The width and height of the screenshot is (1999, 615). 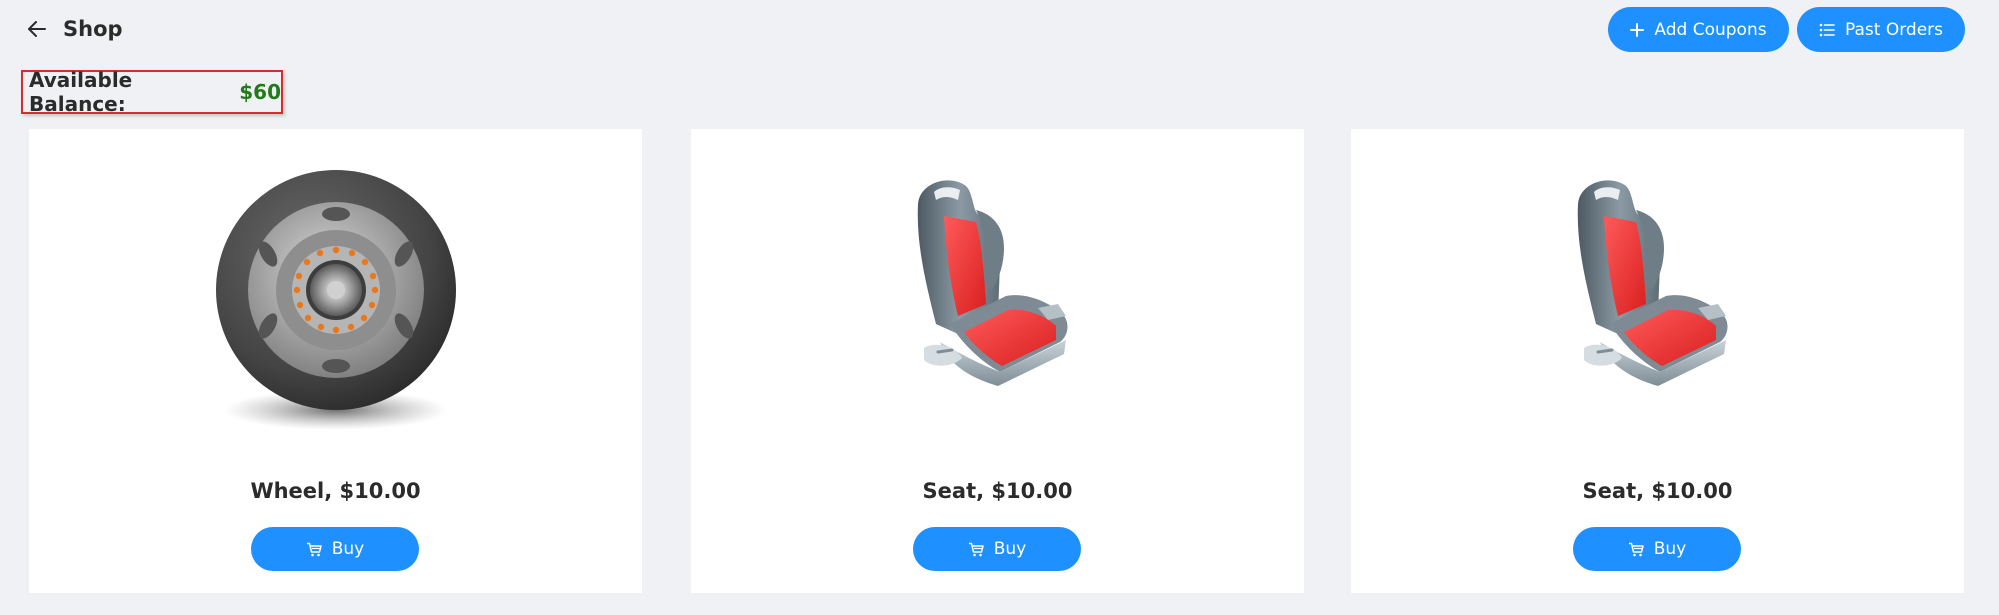 I want to click on list-icon, so click(x=1827, y=30).